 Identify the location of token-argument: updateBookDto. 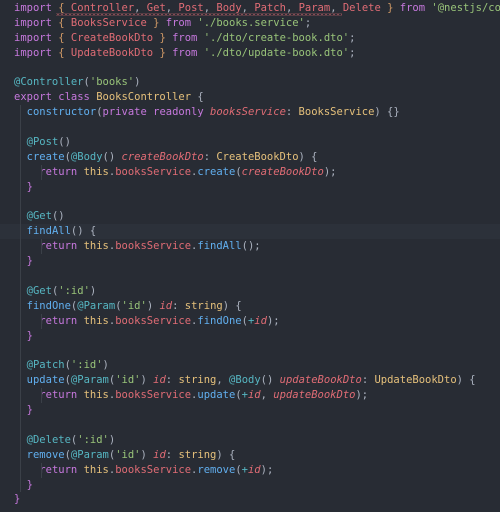
(314, 395).